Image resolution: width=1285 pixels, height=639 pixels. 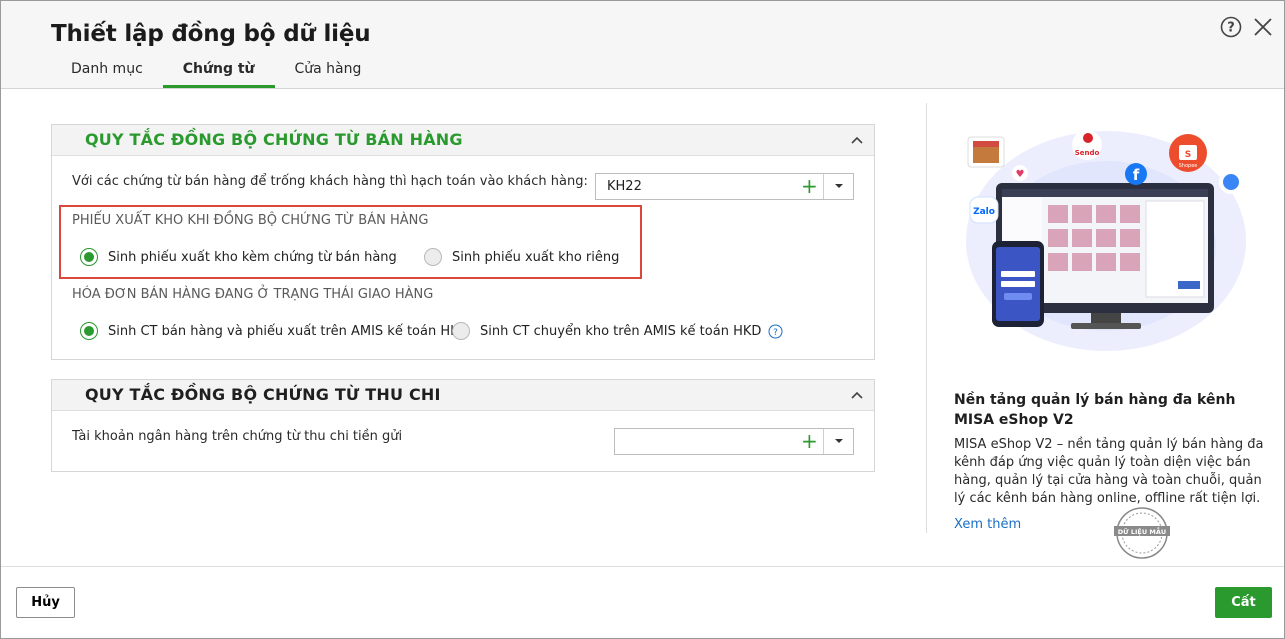 I want to click on info-help-icon: ?, so click(x=775, y=331).